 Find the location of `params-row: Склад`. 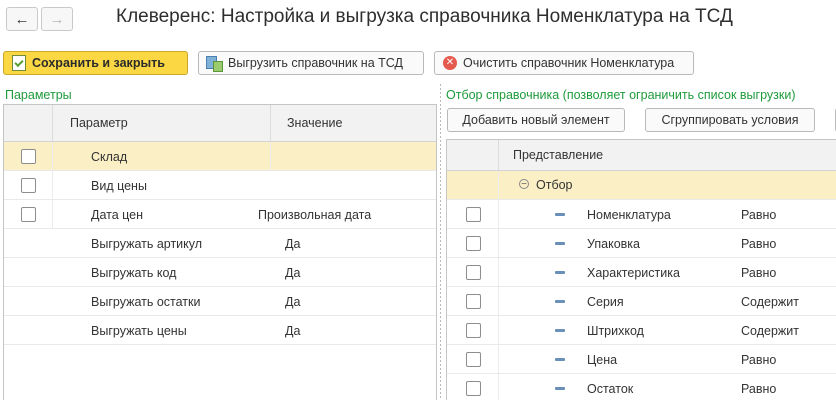

params-row: Склад is located at coordinates (220, 156).